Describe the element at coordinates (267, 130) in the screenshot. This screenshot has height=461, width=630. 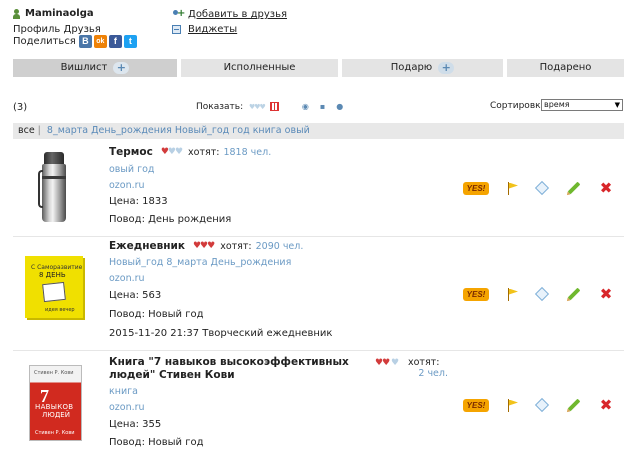
I see `filter-tag: книга` at that location.